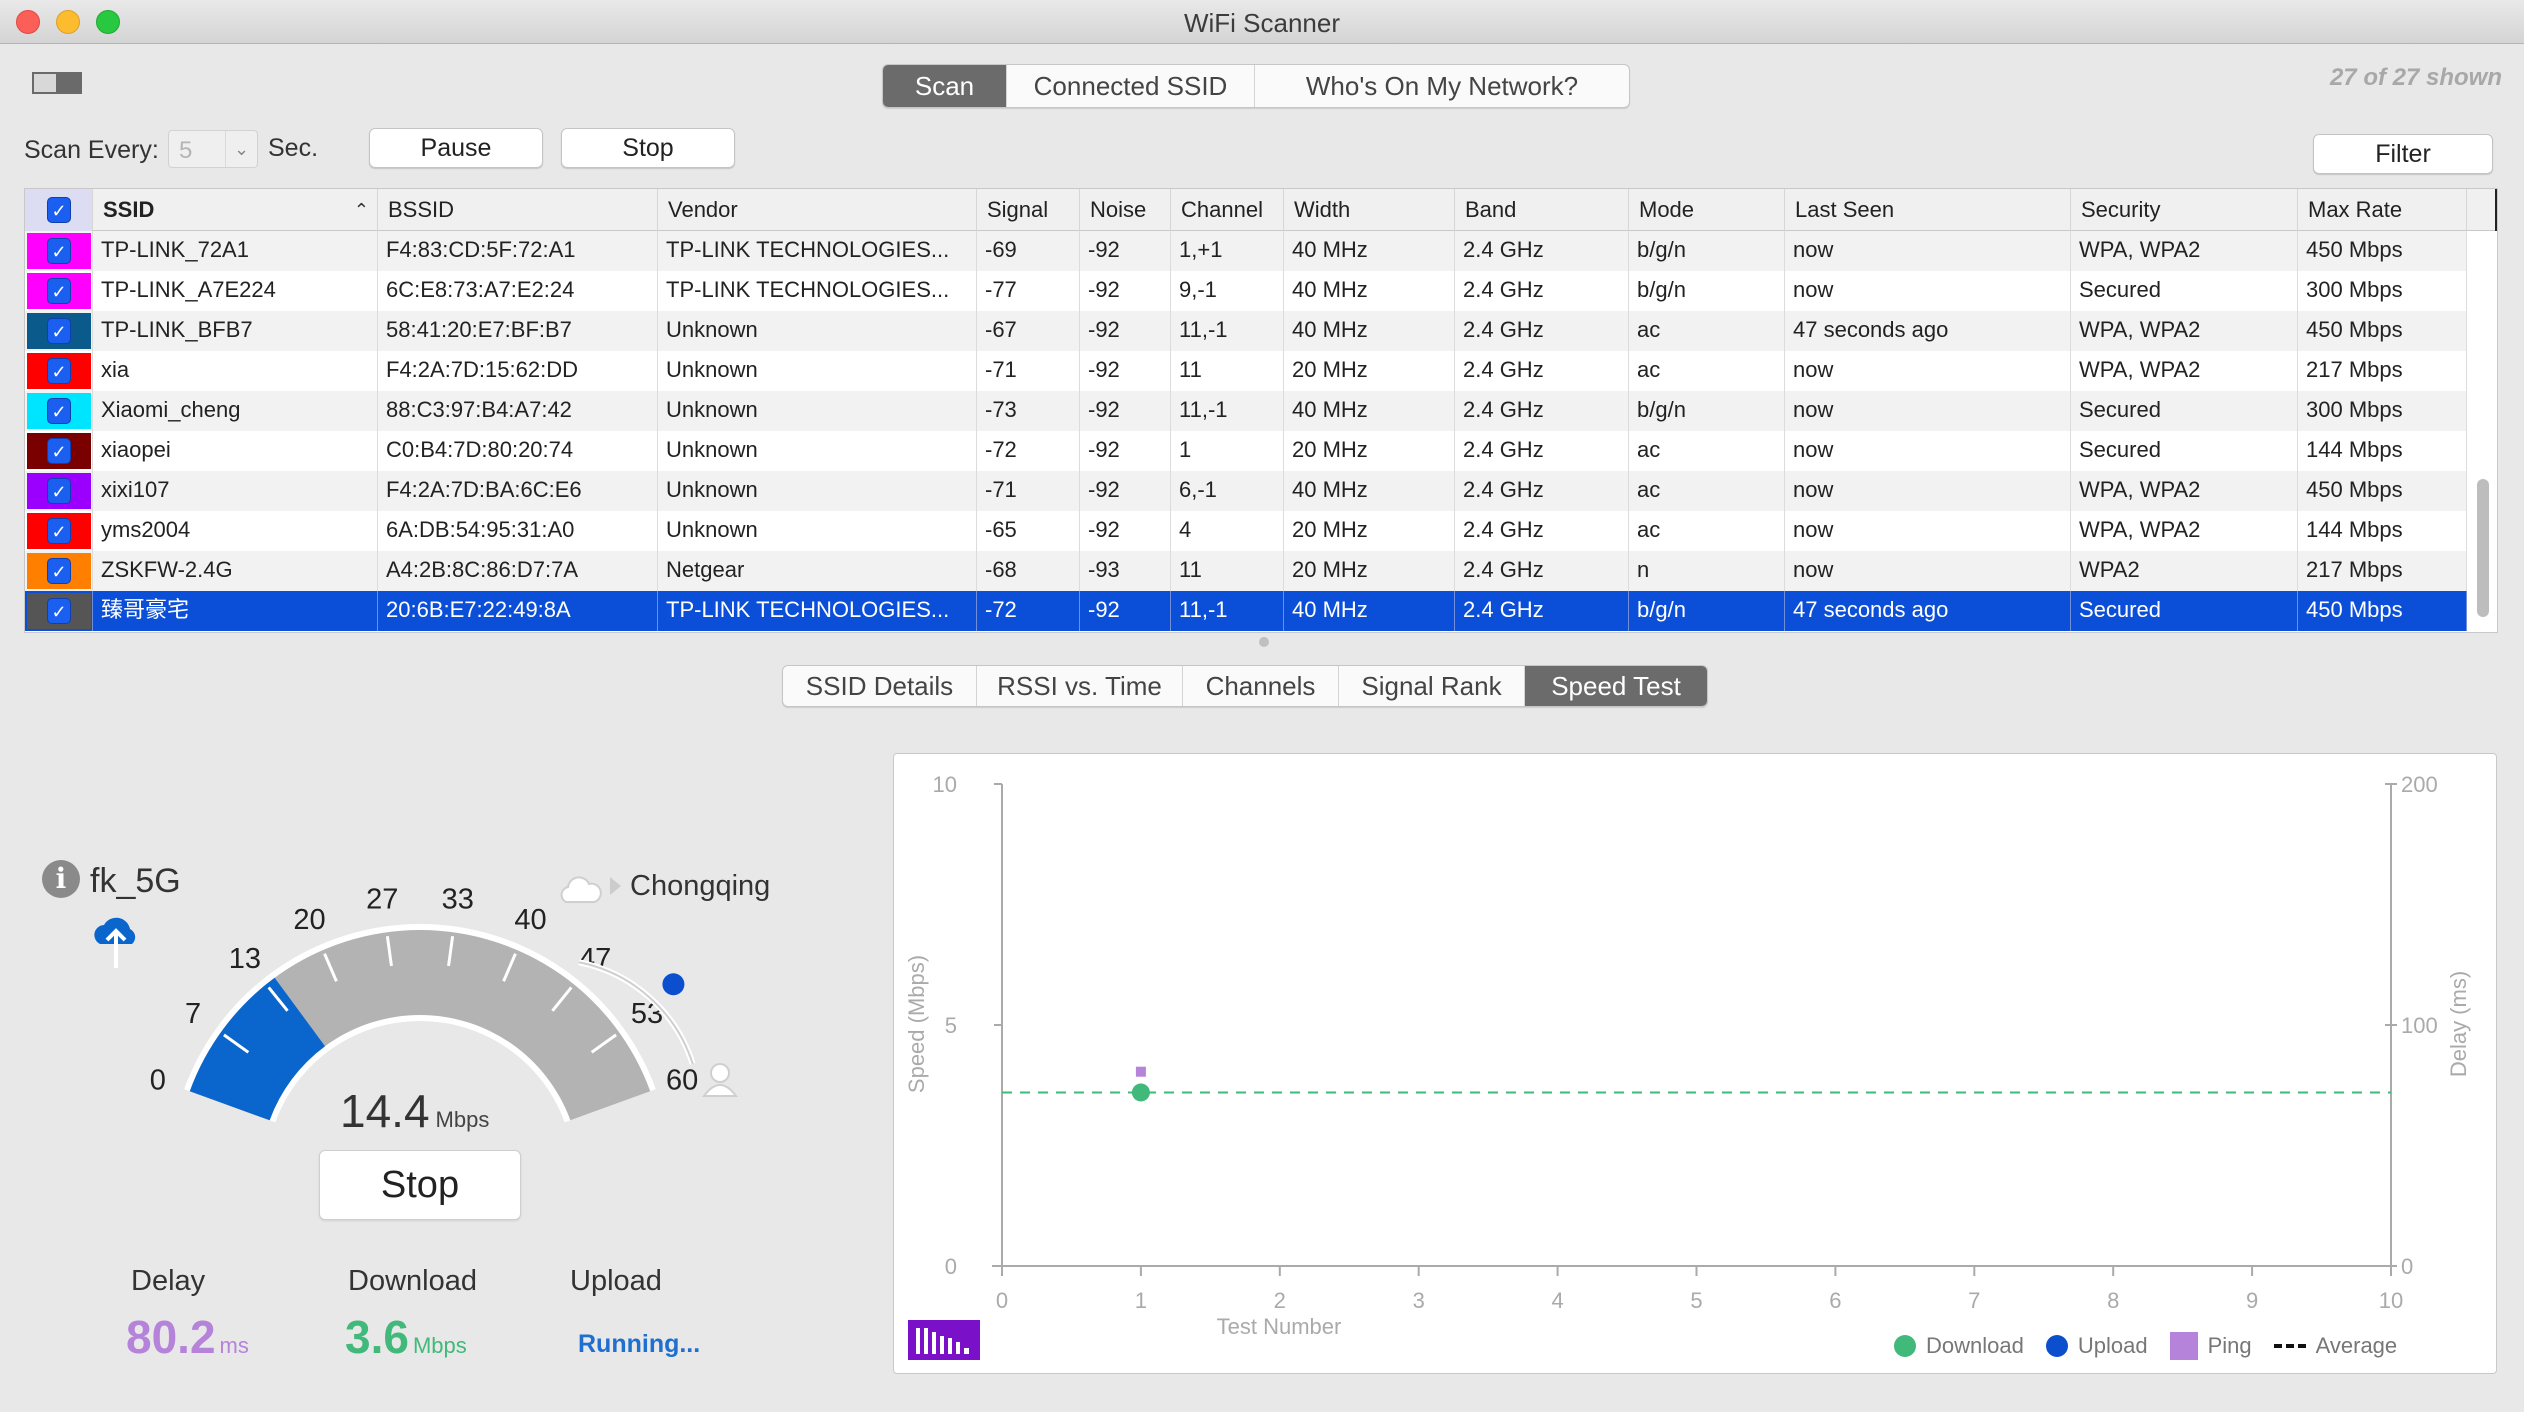 The height and width of the screenshot is (1412, 2524). What do you see at coordinates (1542, 210) in the screenshot?
I see `column-header-band: Band` at bounding box center [1542, 210].